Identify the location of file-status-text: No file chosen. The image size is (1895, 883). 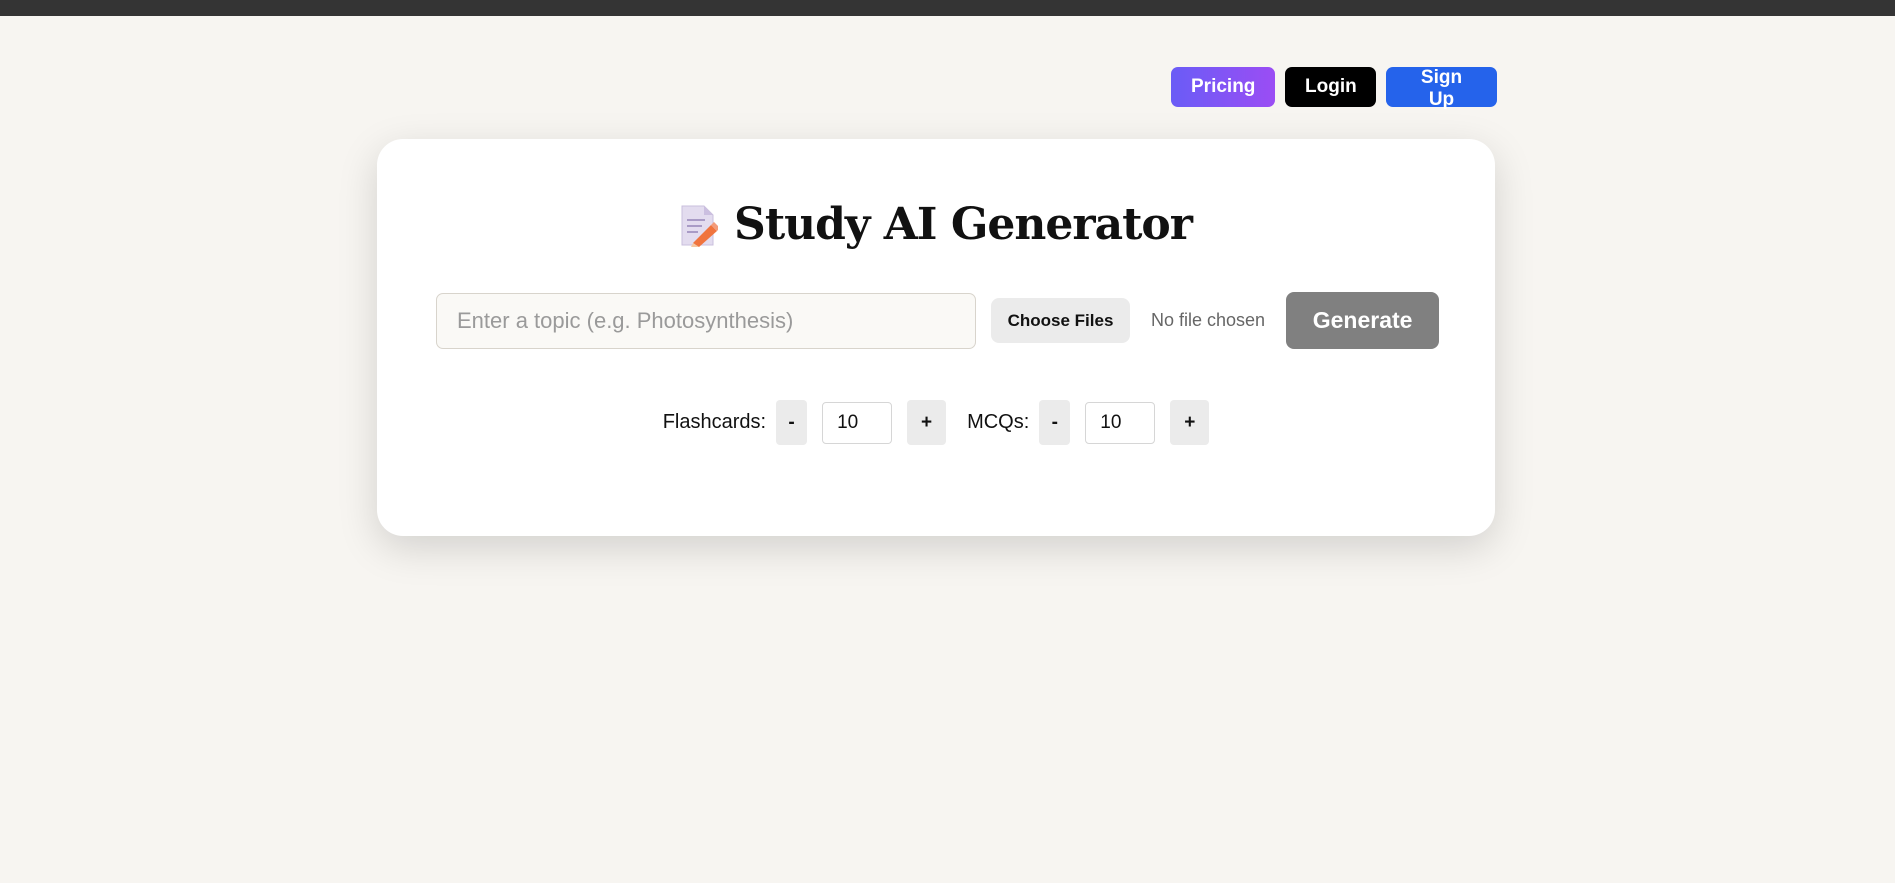
(1208, 320).